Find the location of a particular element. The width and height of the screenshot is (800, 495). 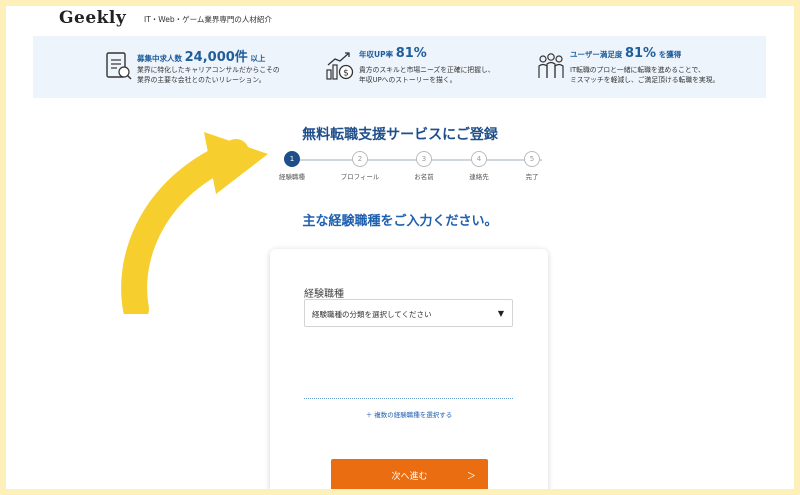

job-category-label: 経験職種 is located at coordinates (324, 294).